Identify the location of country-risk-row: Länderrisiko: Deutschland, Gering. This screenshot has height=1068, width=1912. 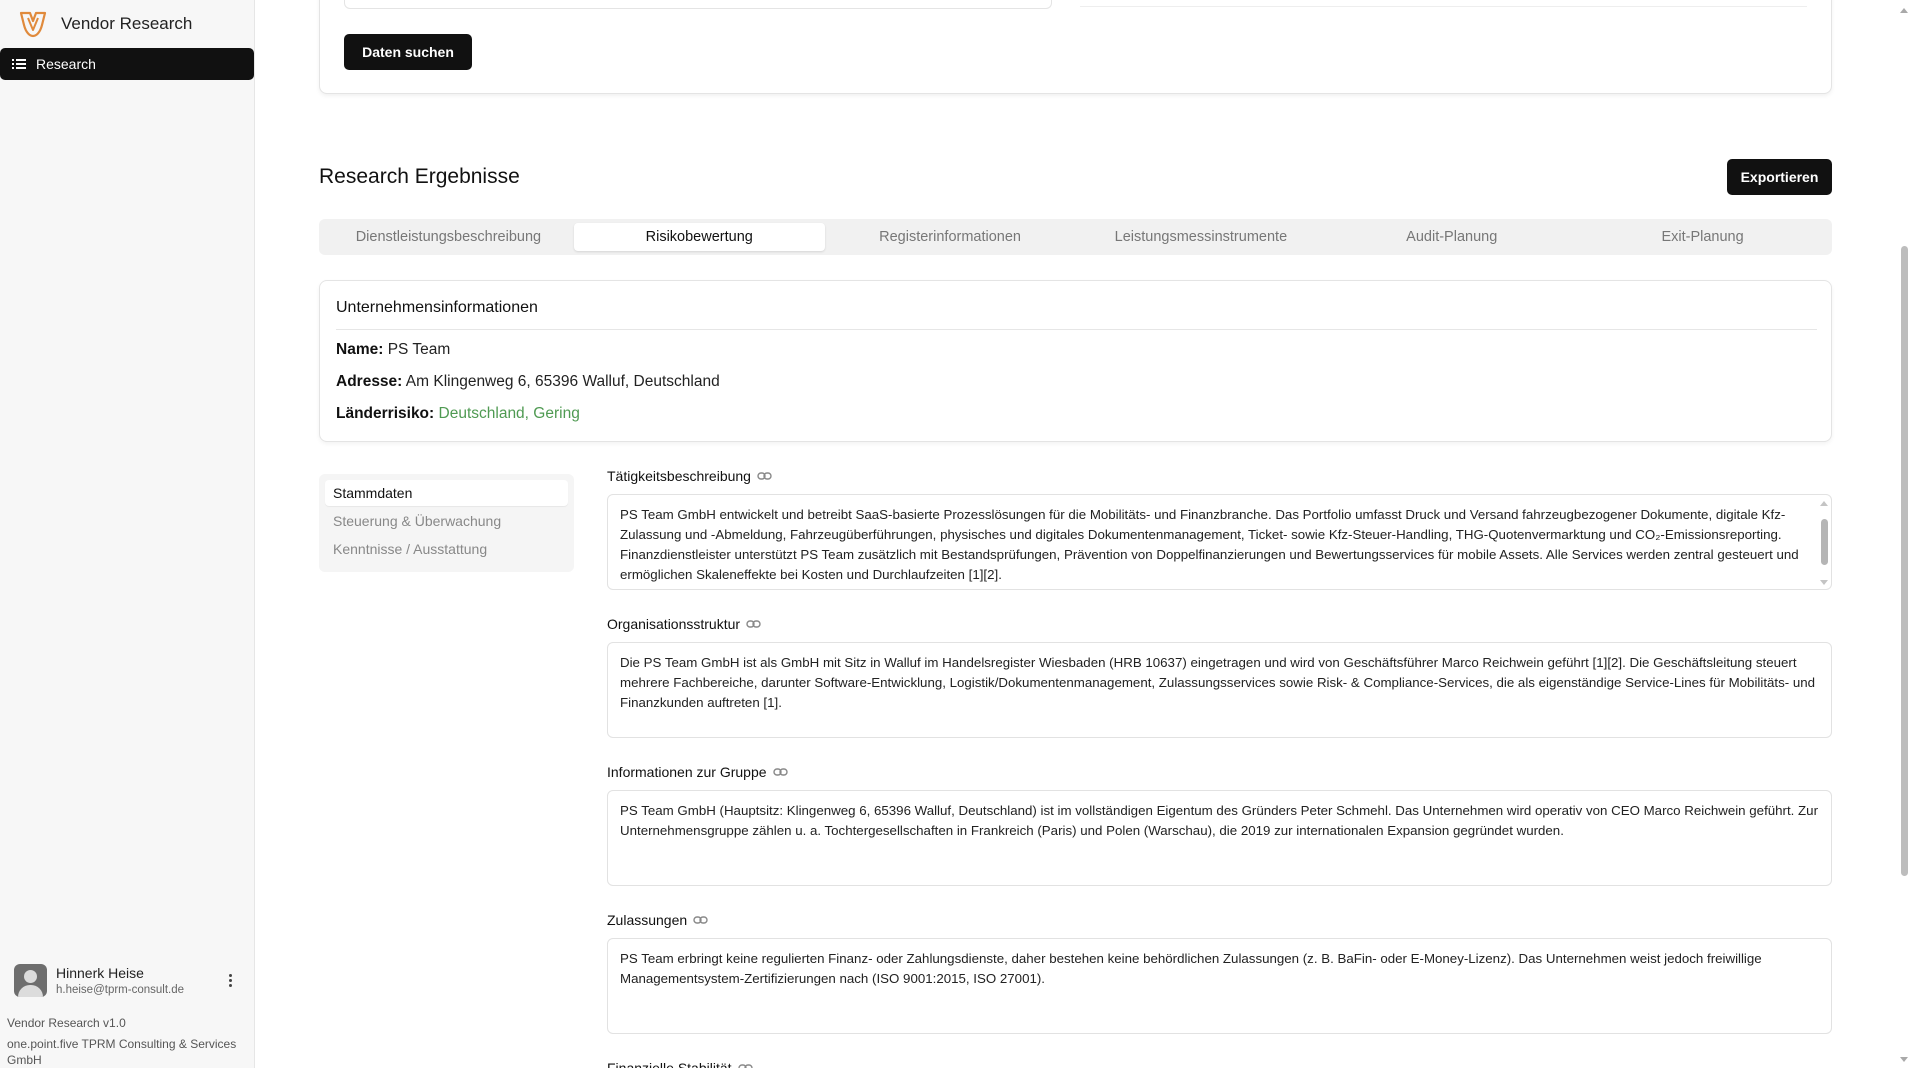
(458, 414).